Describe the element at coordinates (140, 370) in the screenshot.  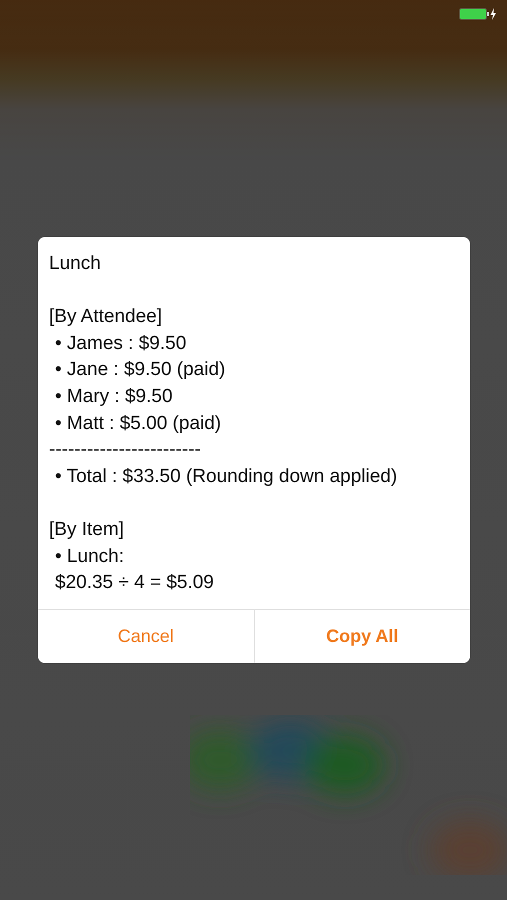
I see `summary-line: • Jane : $9.50 (paid)` at that location.